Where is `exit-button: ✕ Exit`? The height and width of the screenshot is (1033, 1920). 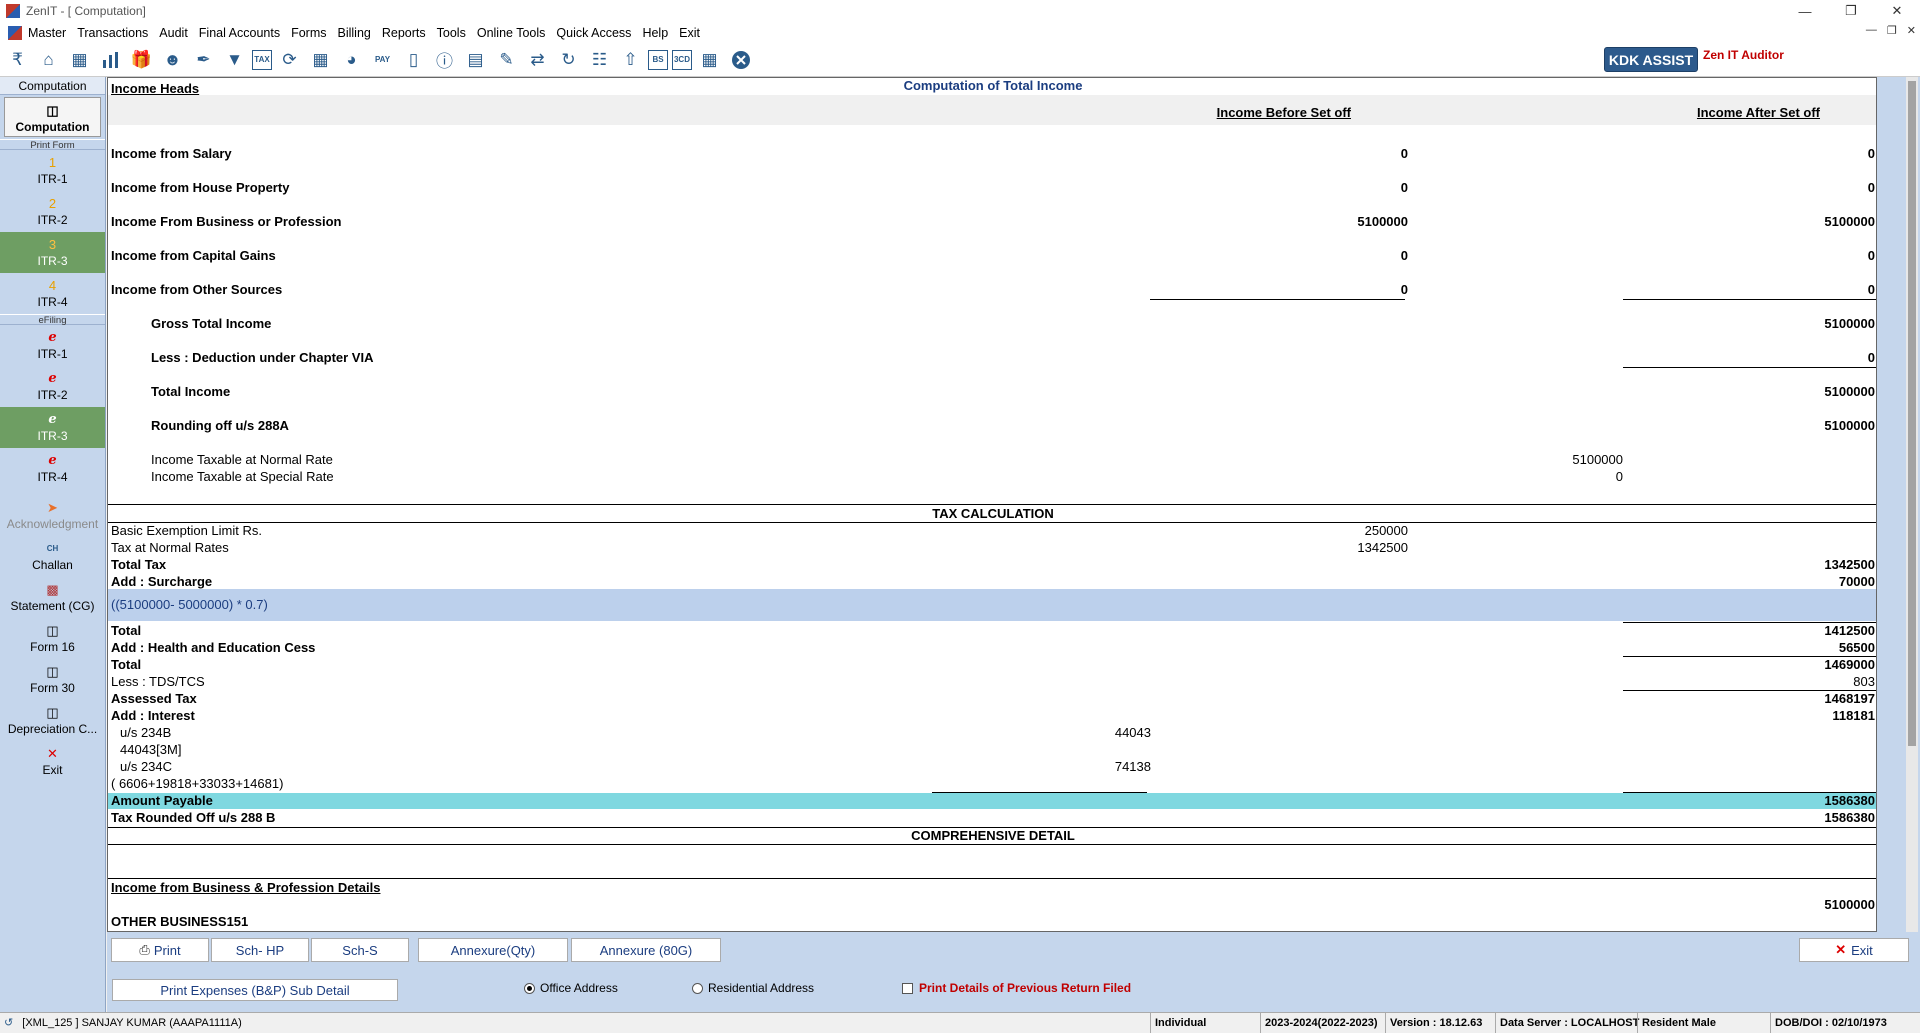
exit-button: ✕ Exit is located at coordinates (1854, 950).